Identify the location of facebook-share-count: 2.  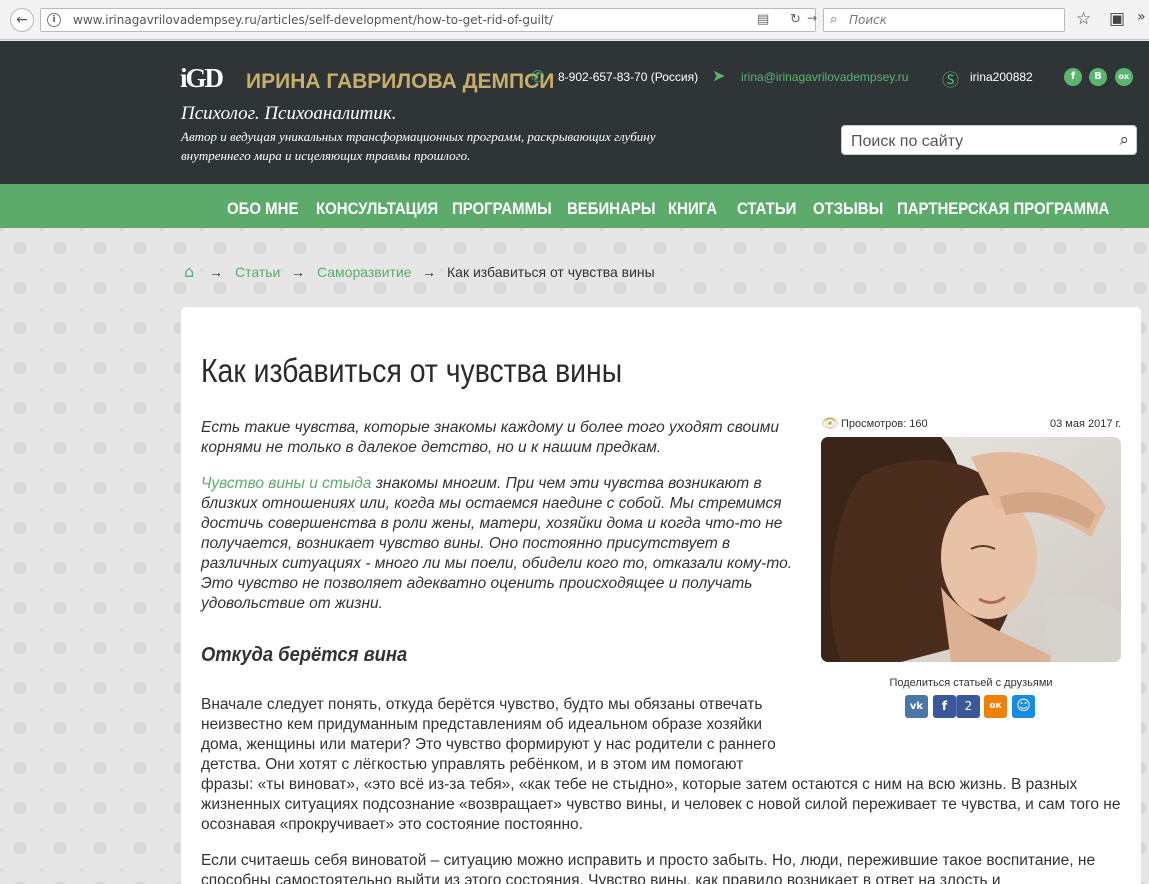
(968, 706).